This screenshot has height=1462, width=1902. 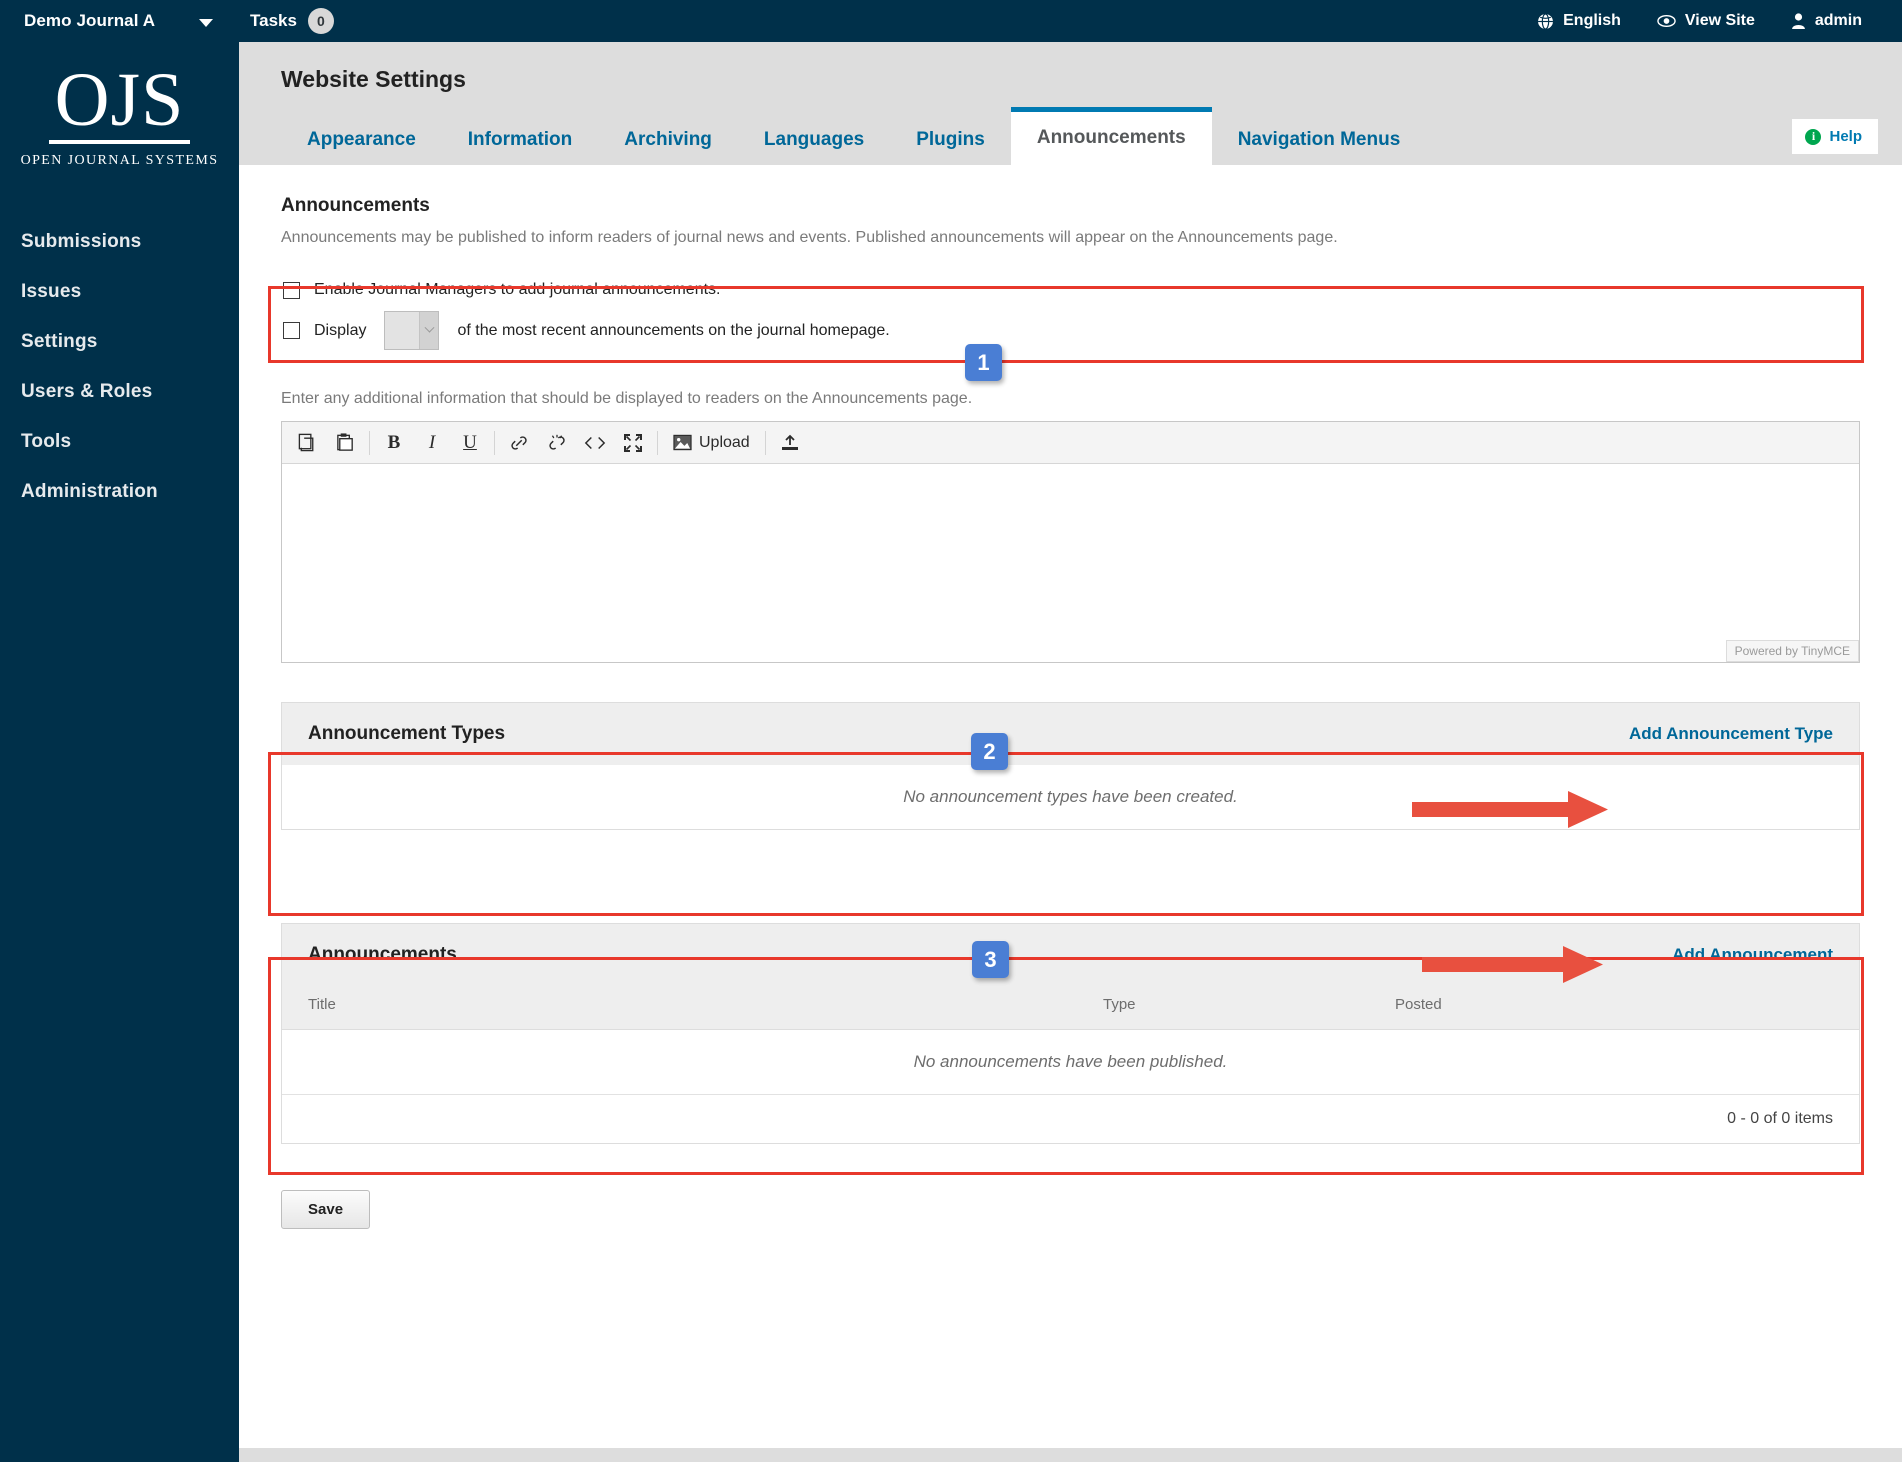 I want to click on ojs-logo-subtitle: OPEN JOURNAL SYSTEMS, so click(x=119, y=161).